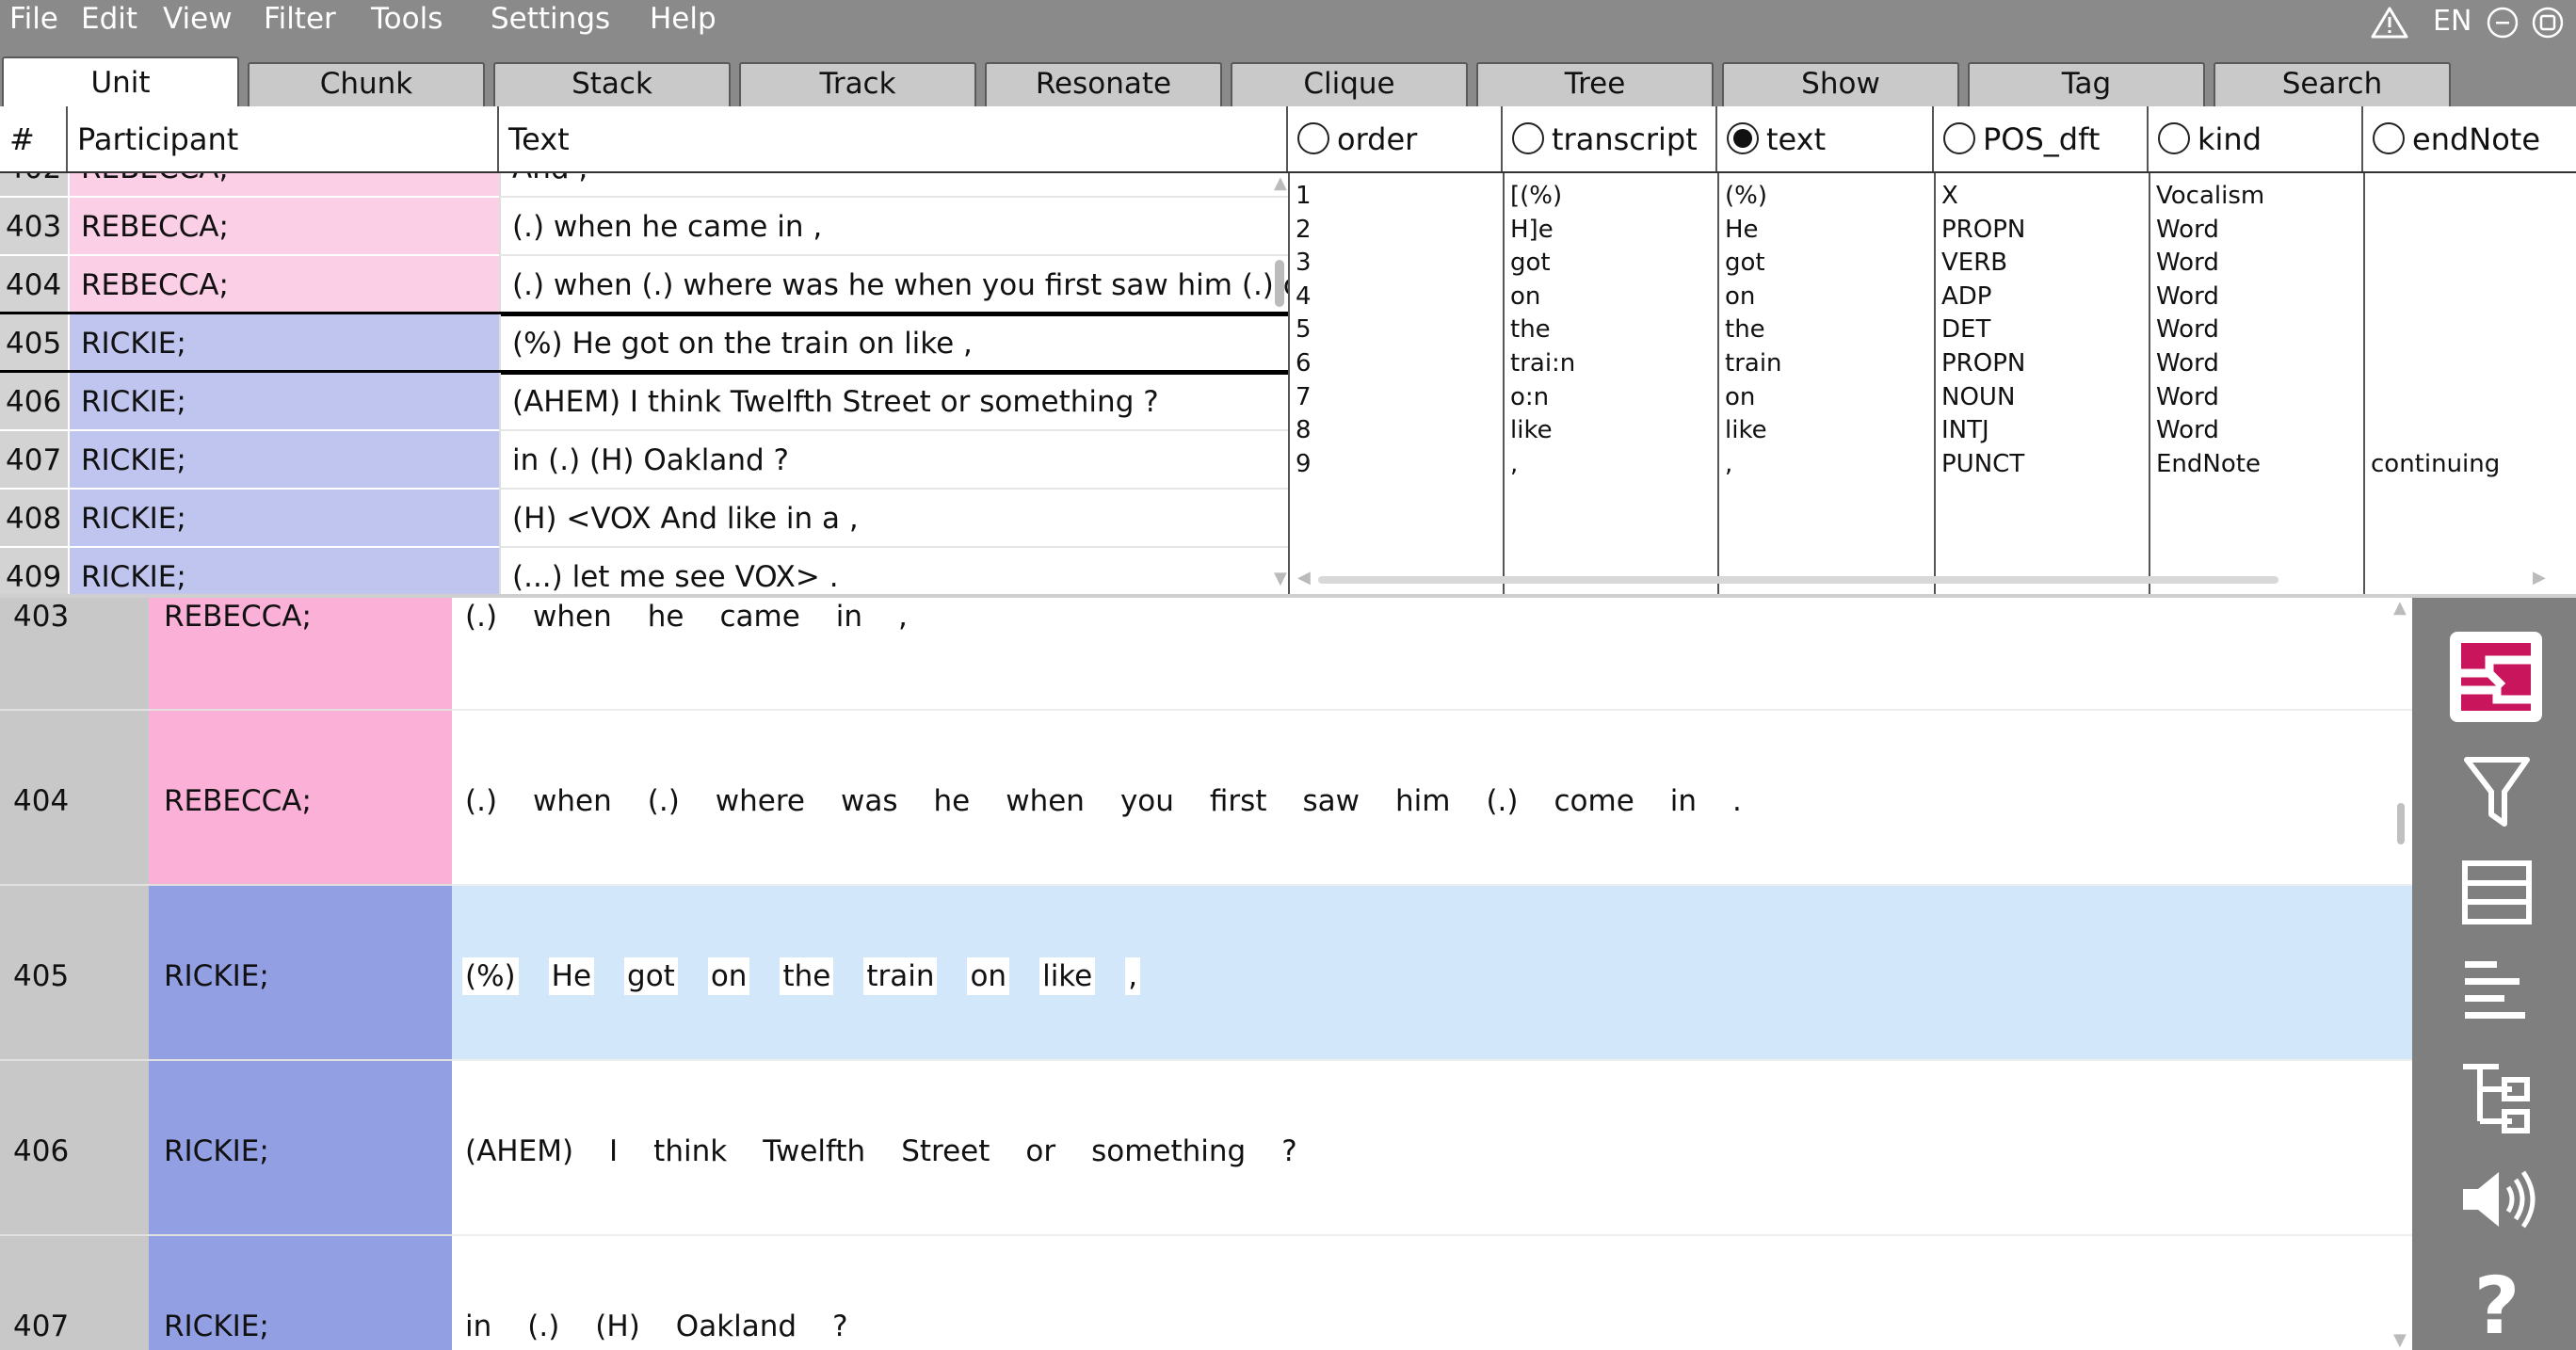 The width and height of the screenshot is (2576, 1350). I want to click on word-token: like, so click(1067, 976).